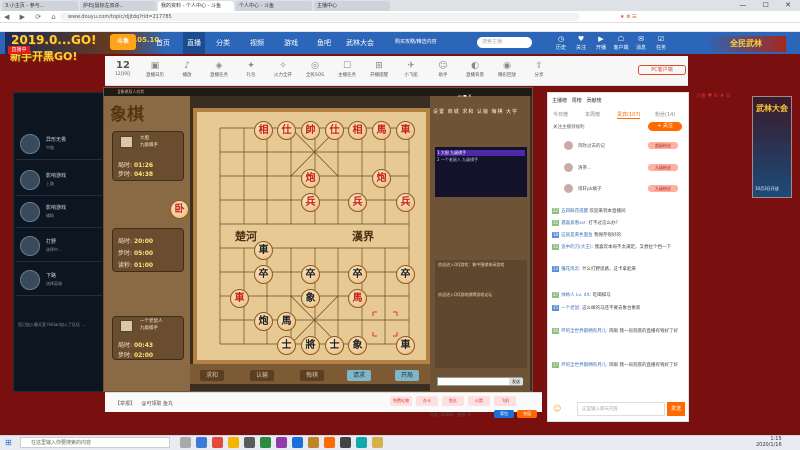  Describe the element at coordinates (512, 112) in the screenshot. I see `bigfont-icon: 大字` at that location.